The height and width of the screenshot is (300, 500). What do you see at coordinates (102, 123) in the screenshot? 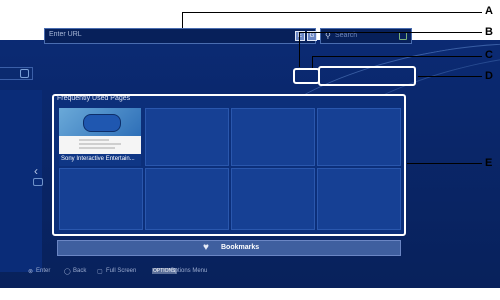
I see `controller-image` at bounding box center [102, 123].